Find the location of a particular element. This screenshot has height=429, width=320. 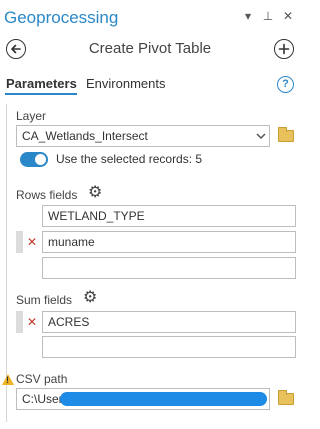

redaction-mark is located at coordinates (163, 399).